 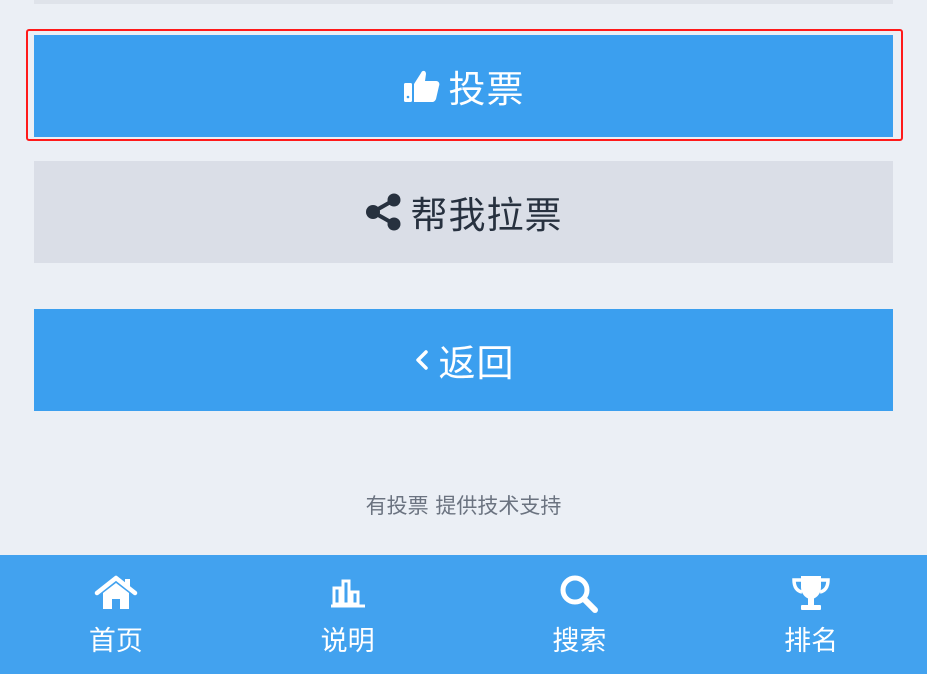 What do you see at coordinates (579, 593) in the screenshot?
I see `search-icon` at bounding box center [579, 593].